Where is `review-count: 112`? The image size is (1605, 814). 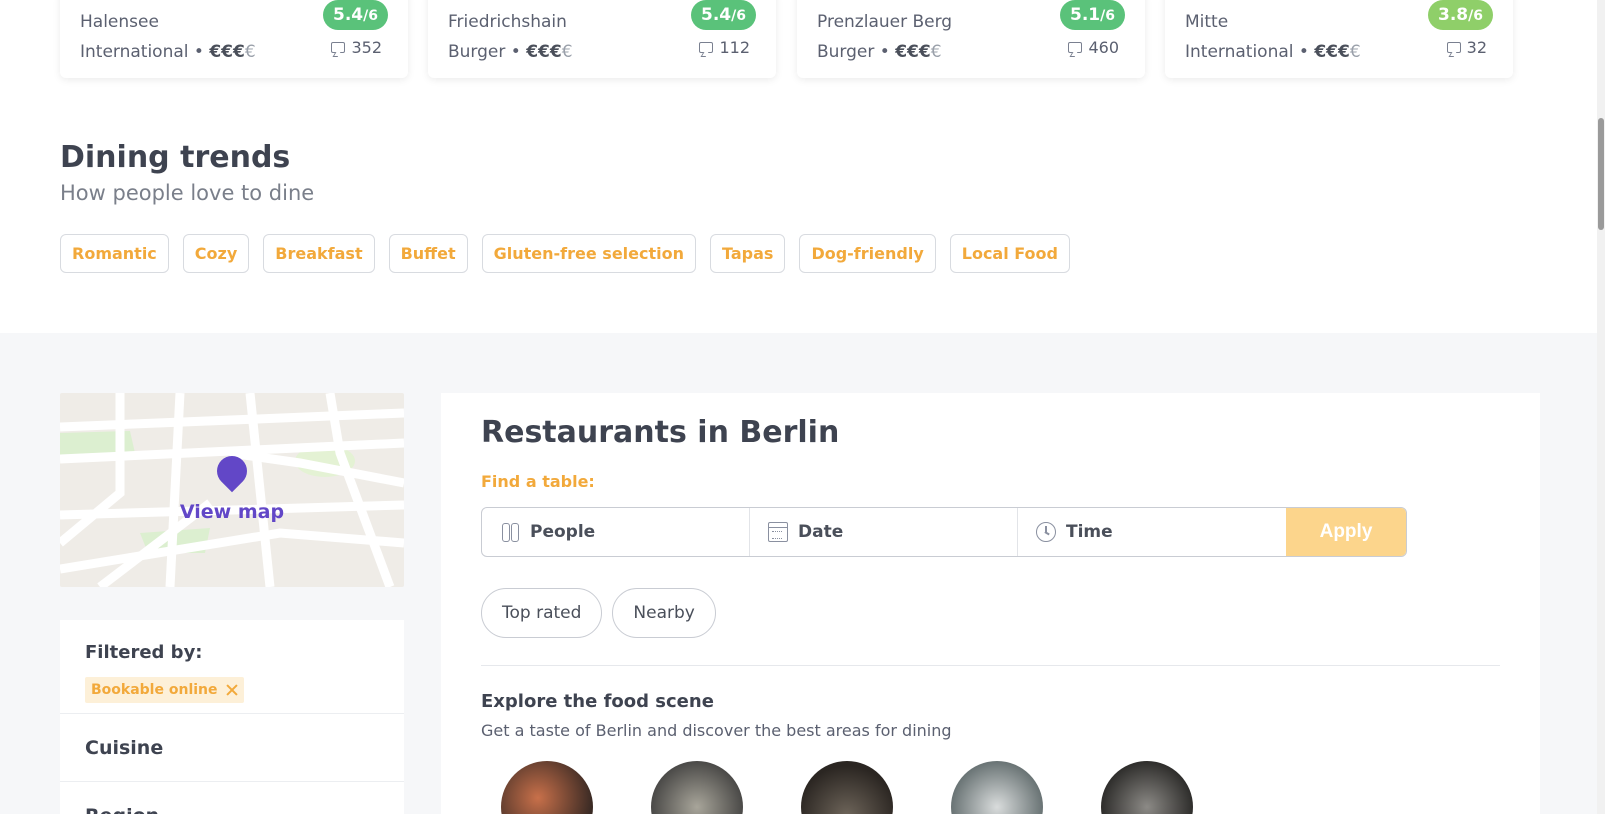
review-count: 112 is located at coordinates (724, 47).